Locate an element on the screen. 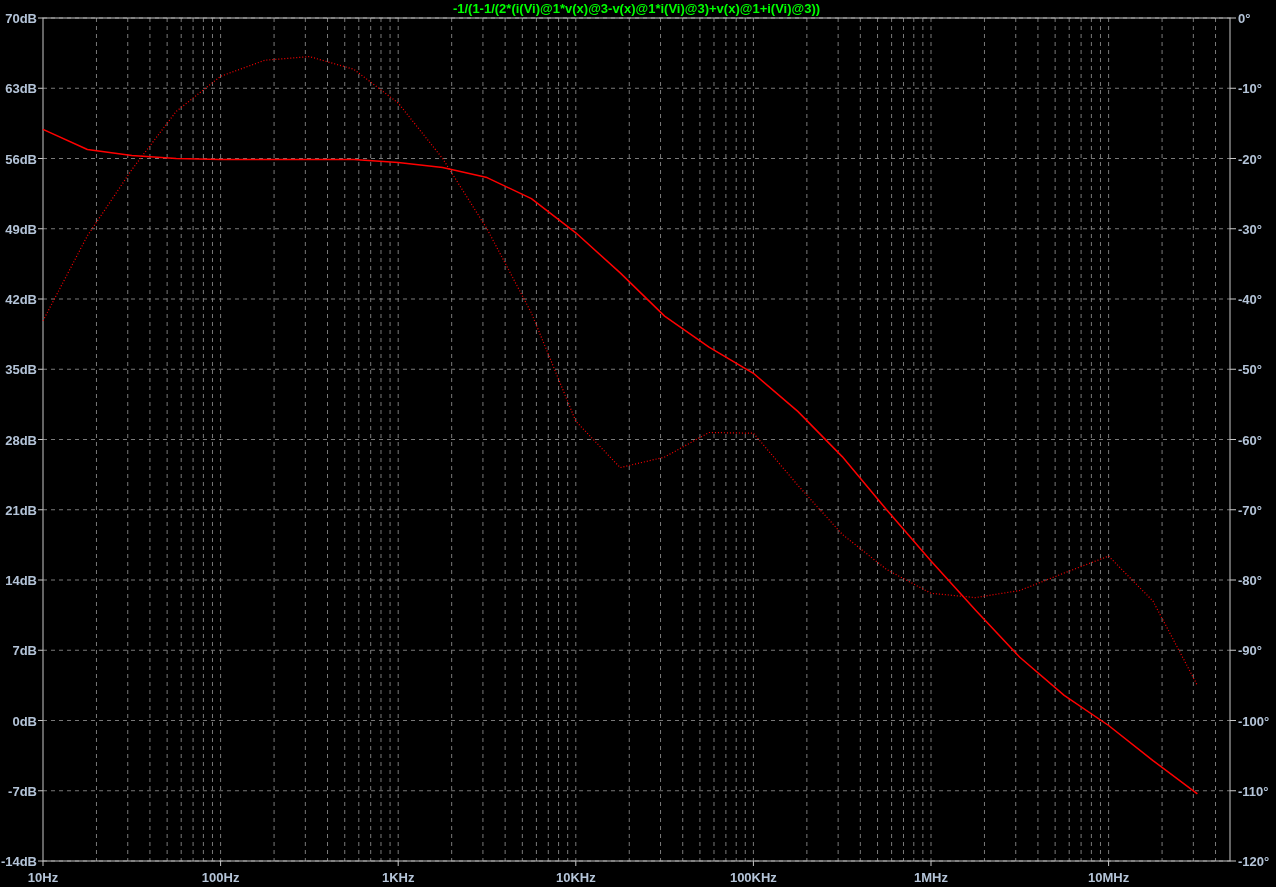  axis-label: 100Hz is located at coordinates (220, 877).